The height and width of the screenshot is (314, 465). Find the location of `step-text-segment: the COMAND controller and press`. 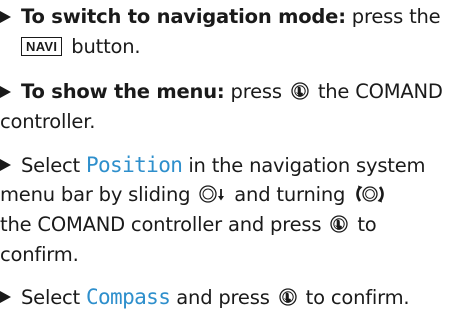

step-text-segment: the COMAND controller and press is located at coordinates (161, 224).